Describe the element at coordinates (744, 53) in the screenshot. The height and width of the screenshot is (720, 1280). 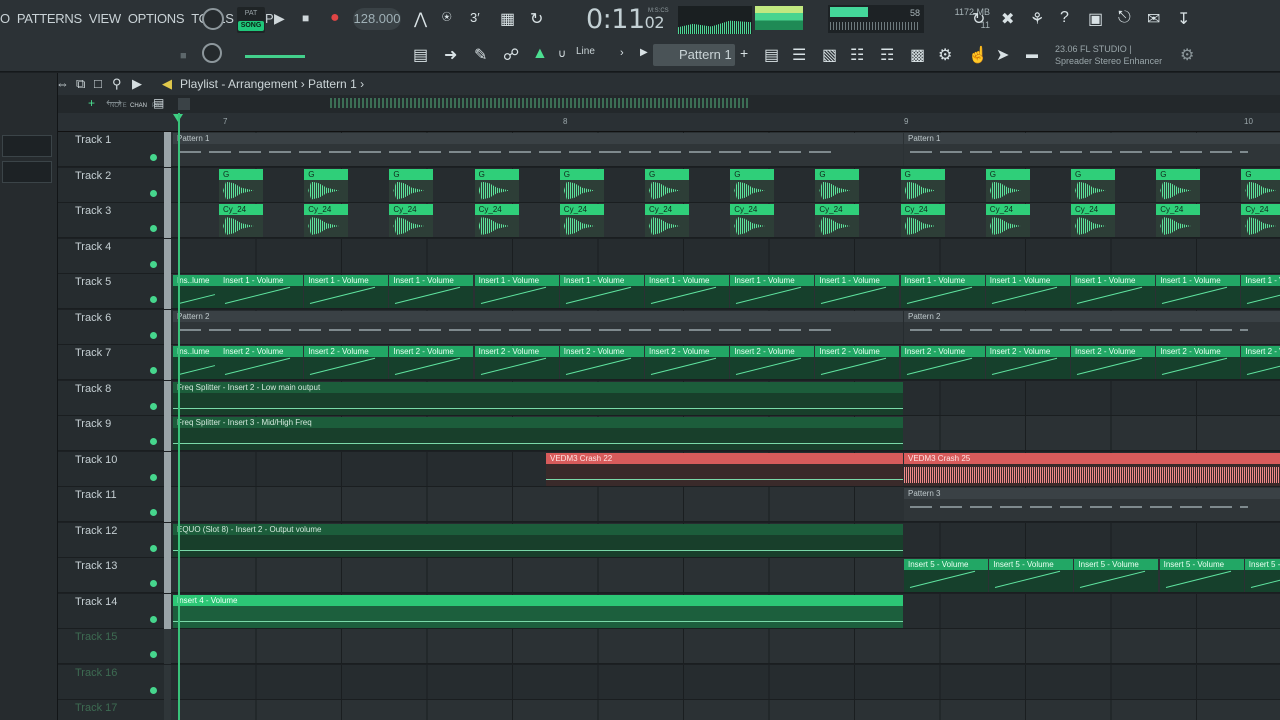
I see `add-pattern-icon: +` at that location.